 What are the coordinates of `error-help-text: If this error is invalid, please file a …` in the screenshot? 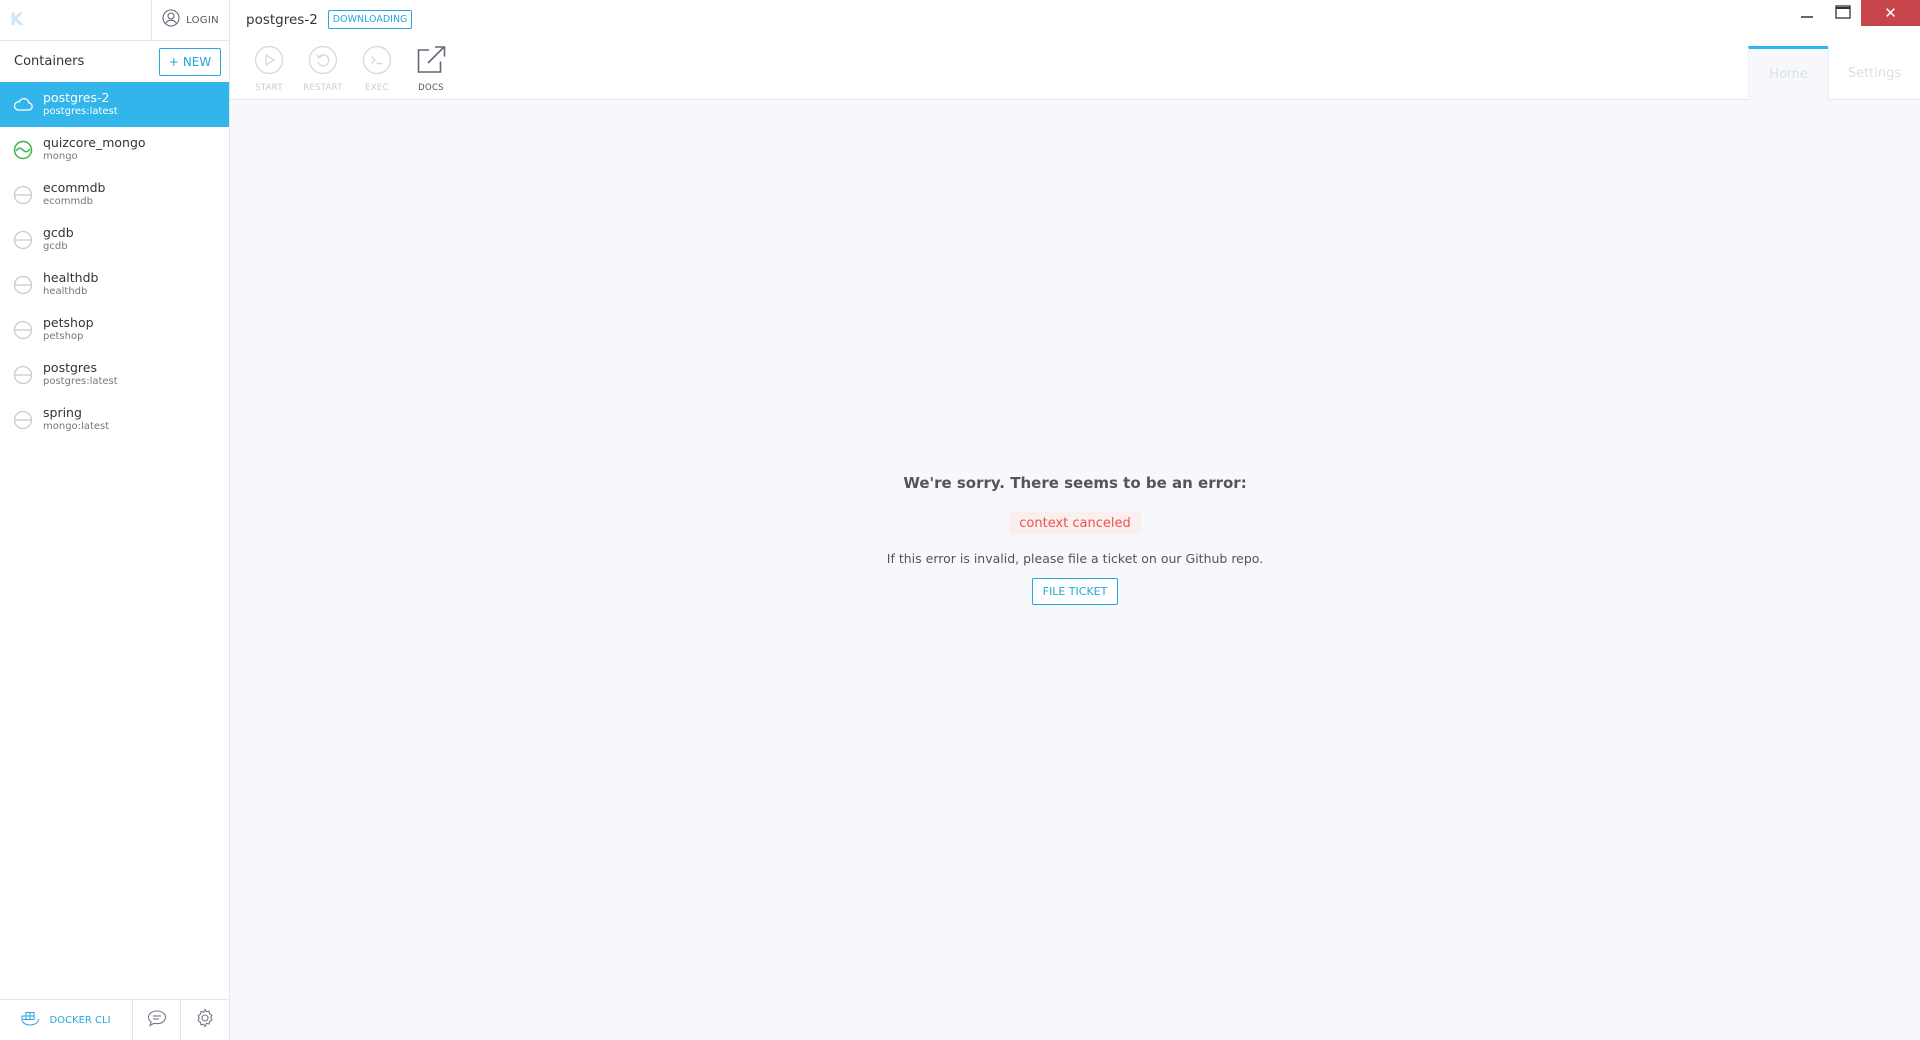 It's located at (1075, 558).